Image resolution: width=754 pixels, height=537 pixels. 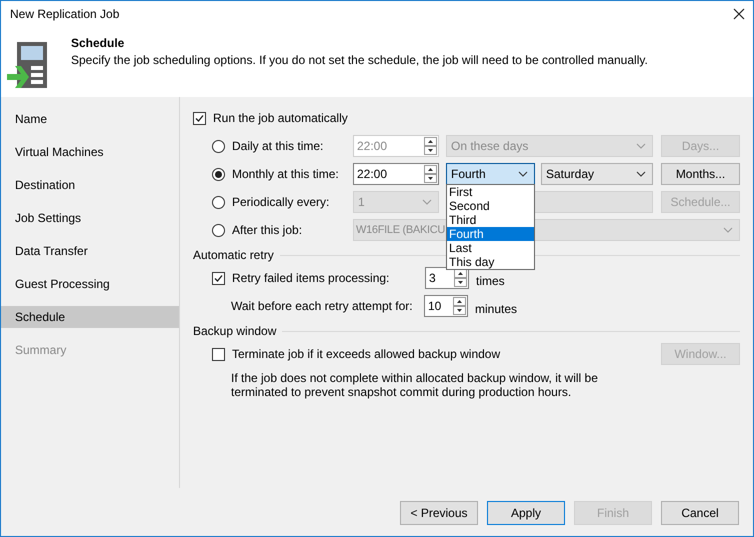 I want to click on dropdown-option: Last, so click(x=490, y=248).